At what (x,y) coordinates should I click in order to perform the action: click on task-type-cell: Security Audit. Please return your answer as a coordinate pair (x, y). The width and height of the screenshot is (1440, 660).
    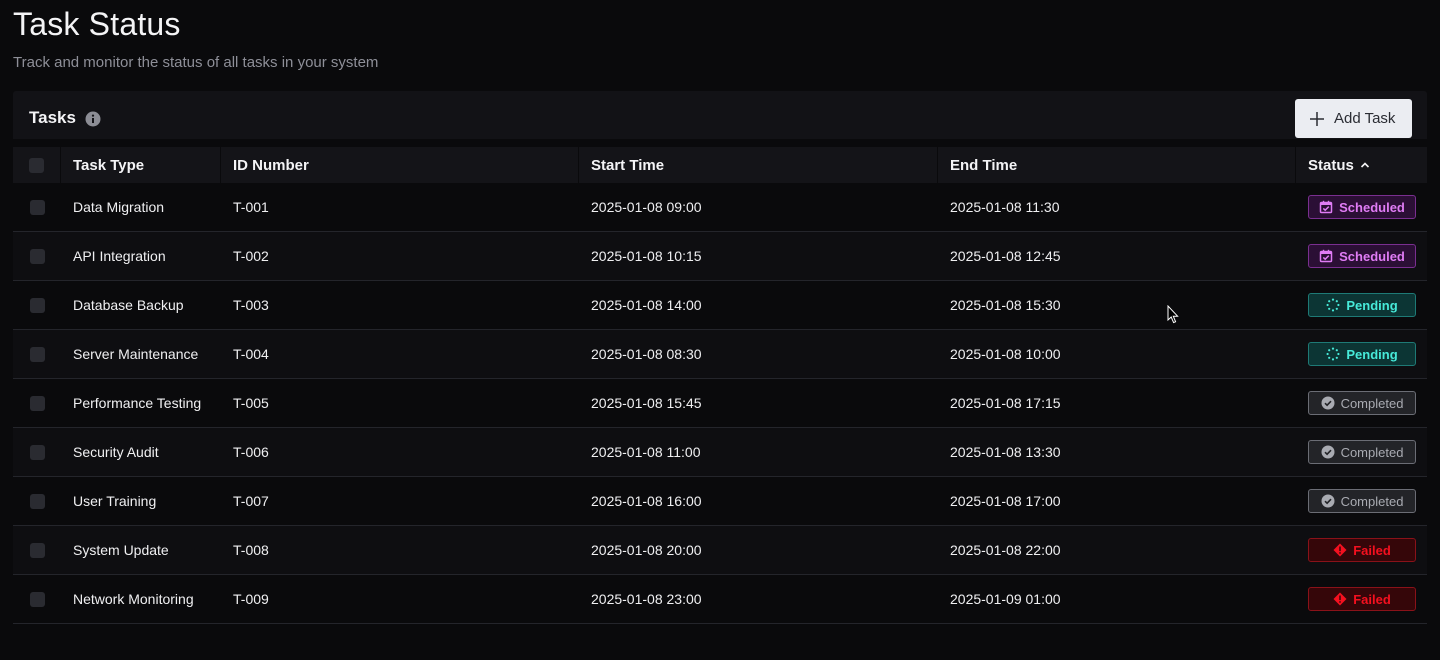
    Looking at the image, I should click on (116, 452).